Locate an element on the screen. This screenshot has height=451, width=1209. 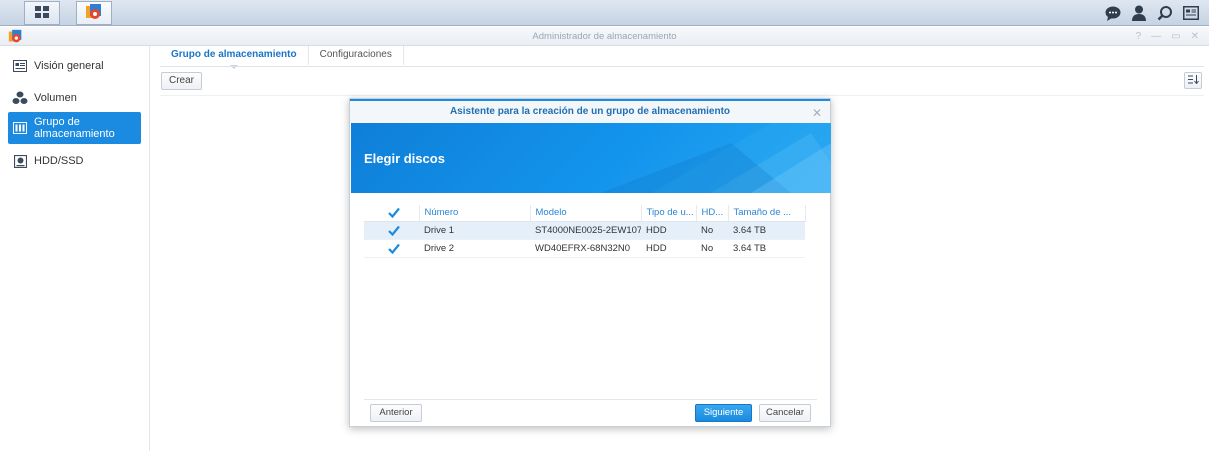
widgets-icon is located at coordinates (1191, 13).